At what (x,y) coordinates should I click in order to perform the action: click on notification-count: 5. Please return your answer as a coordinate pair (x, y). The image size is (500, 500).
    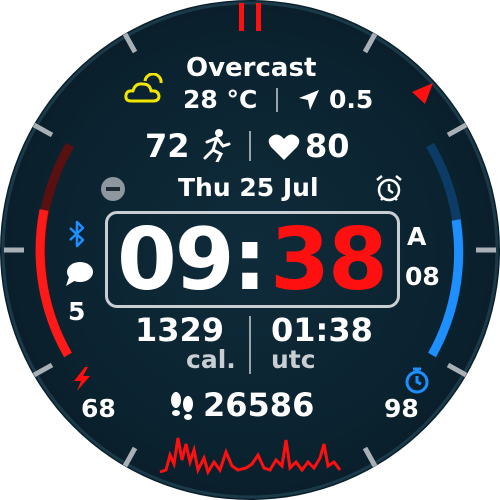
    Looking at the image, I should click on (77, 311).